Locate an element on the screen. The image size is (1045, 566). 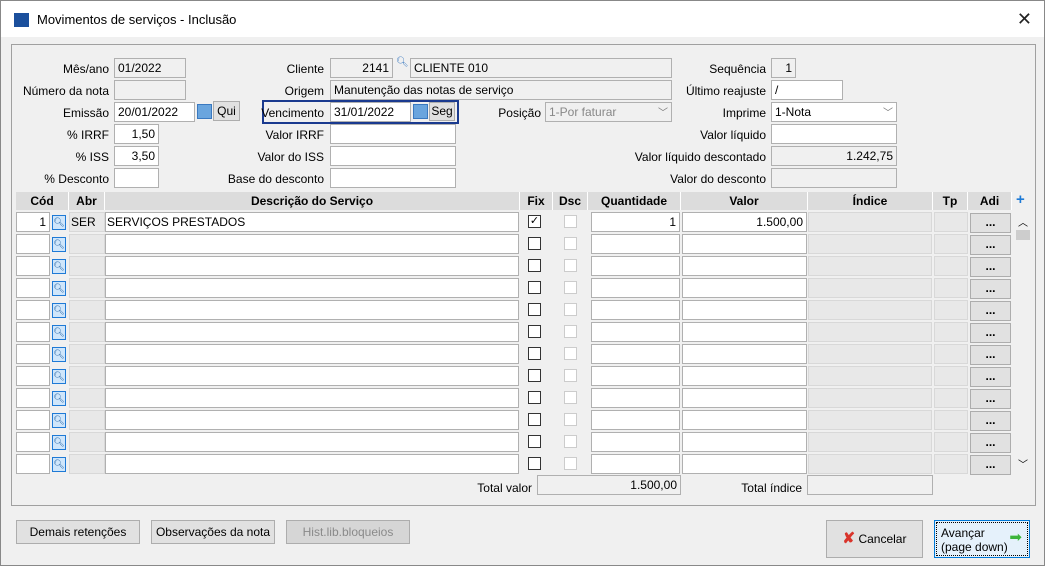
valor-liquido-field is located at coordinates (834, 134).